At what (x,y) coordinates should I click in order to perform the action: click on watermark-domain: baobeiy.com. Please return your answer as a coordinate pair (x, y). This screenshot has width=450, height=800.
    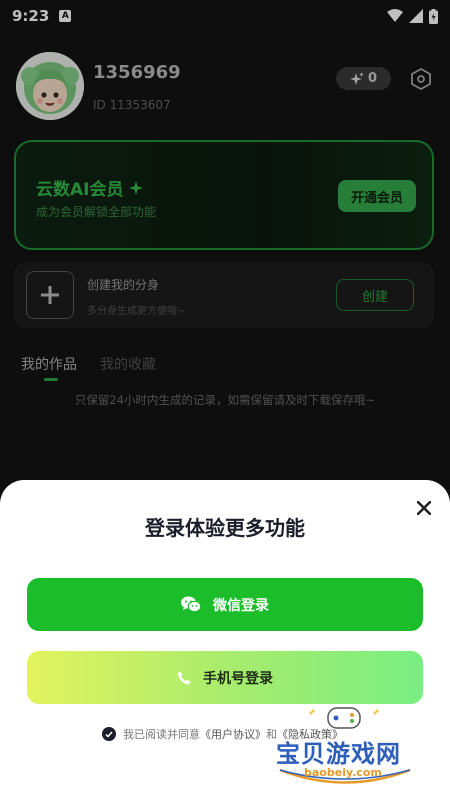
    Looking at the image, I should click on (343, 772).